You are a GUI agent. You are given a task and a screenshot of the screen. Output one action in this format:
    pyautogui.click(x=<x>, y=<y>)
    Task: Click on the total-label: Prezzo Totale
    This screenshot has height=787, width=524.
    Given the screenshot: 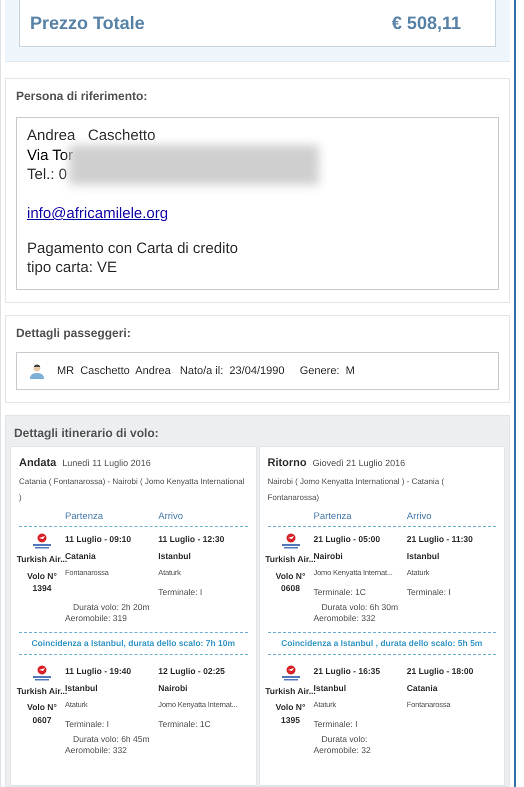 What is the action you would take?
    pyautogui.click(x=87, y=23)
    